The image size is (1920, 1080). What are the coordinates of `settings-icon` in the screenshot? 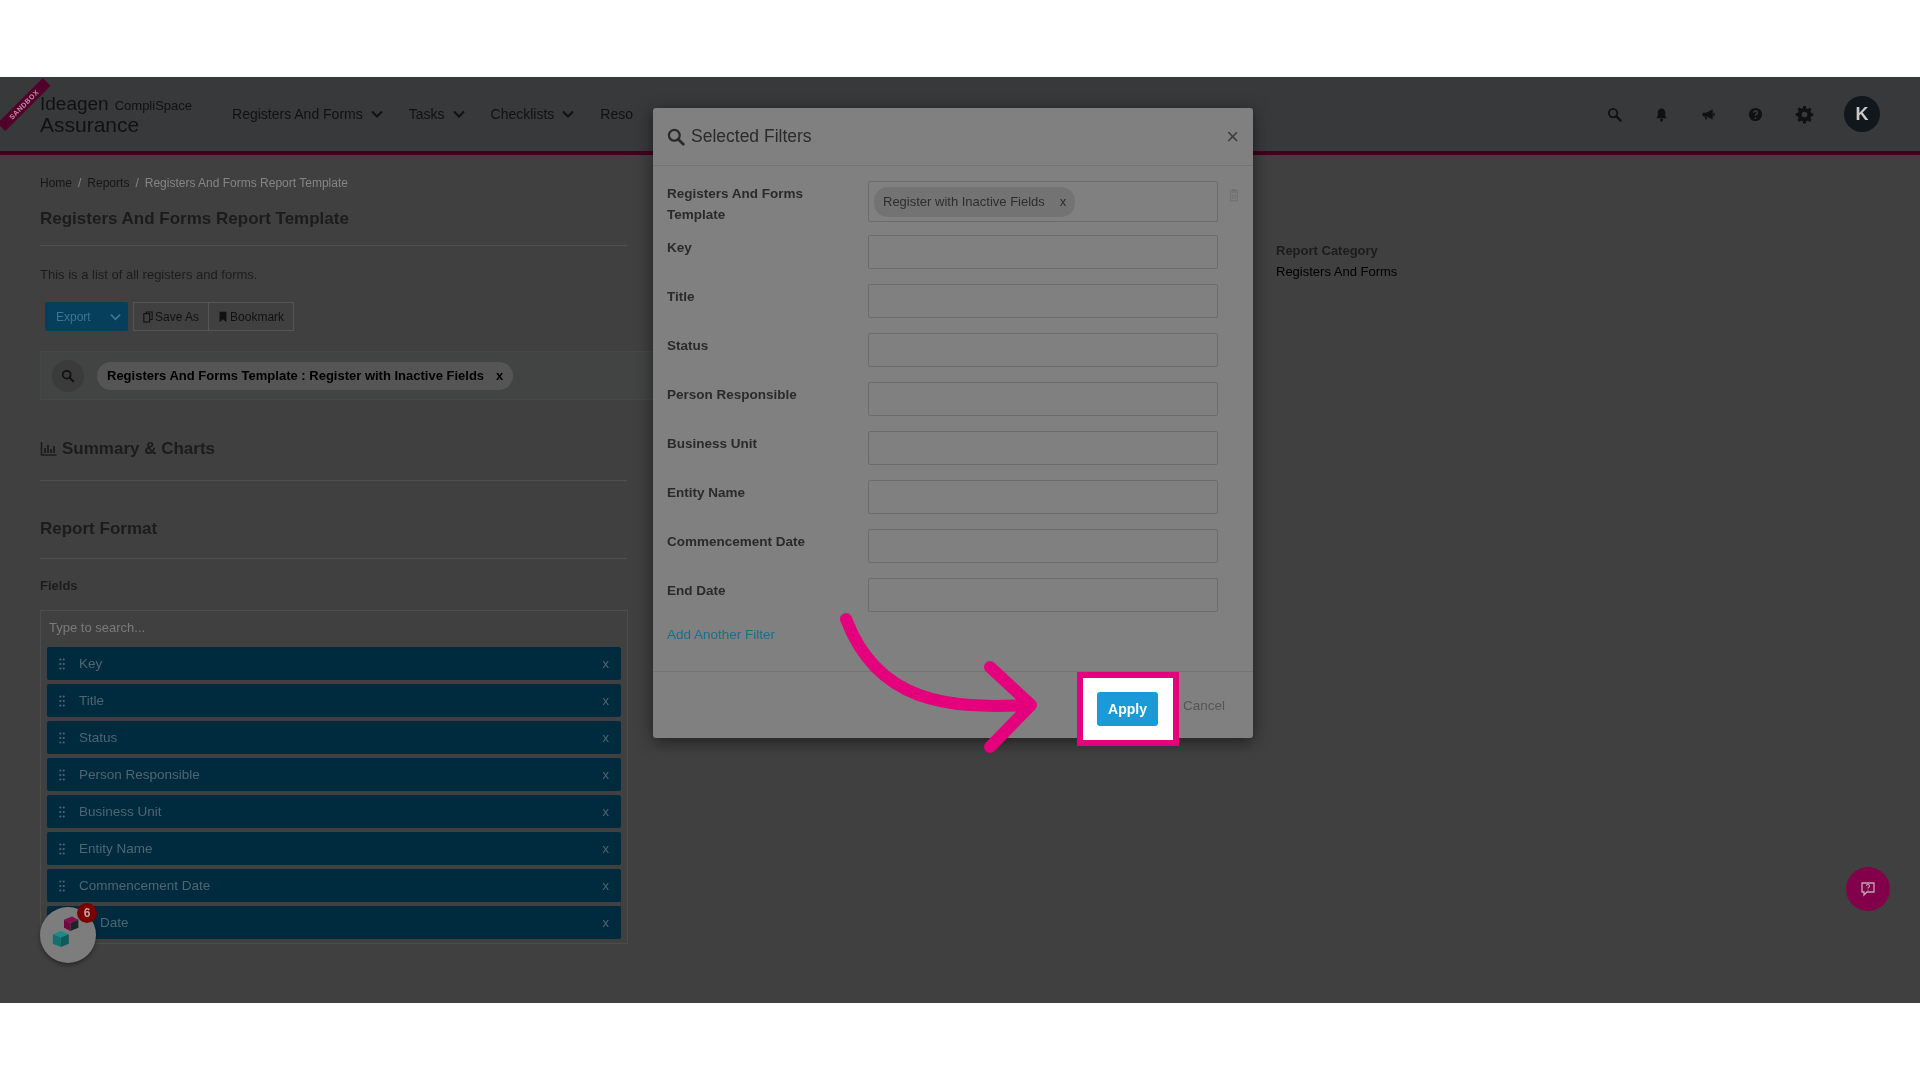 It's located at (1804, 114).